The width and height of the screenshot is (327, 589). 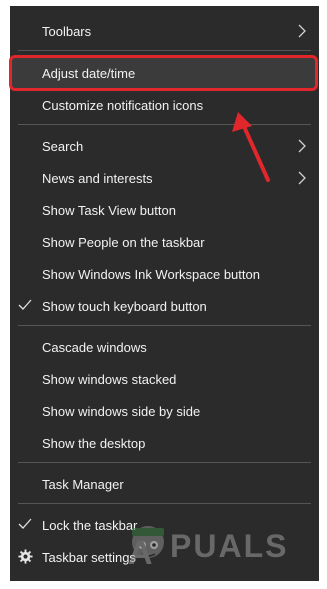 What do you see at coordinates (123, 105) in the screenshot?
I see `menu-item-label: Customize notification icons` at bounding box center [123, 105].